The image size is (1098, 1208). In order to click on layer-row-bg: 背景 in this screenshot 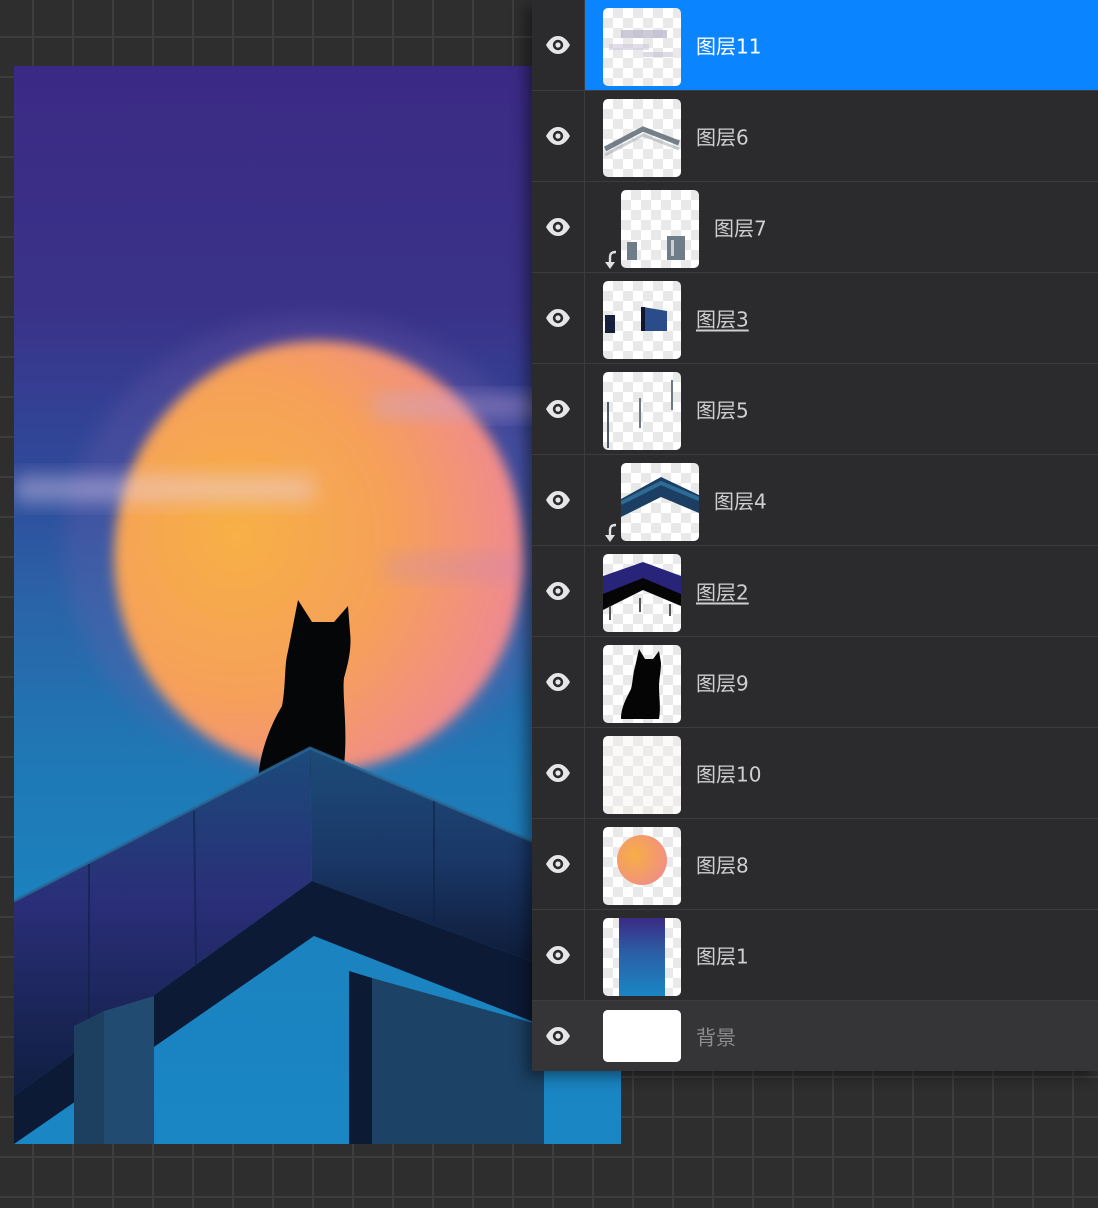, I will do `click(815, 1036)`.